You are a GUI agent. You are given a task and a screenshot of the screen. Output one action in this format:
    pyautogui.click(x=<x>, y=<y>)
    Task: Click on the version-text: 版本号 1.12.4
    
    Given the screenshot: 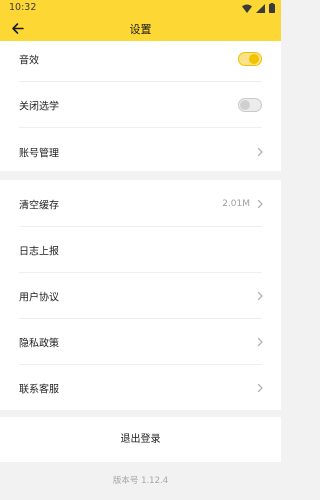 What is the action you would take?
    pyautogui.click(x=140, y=481)
    